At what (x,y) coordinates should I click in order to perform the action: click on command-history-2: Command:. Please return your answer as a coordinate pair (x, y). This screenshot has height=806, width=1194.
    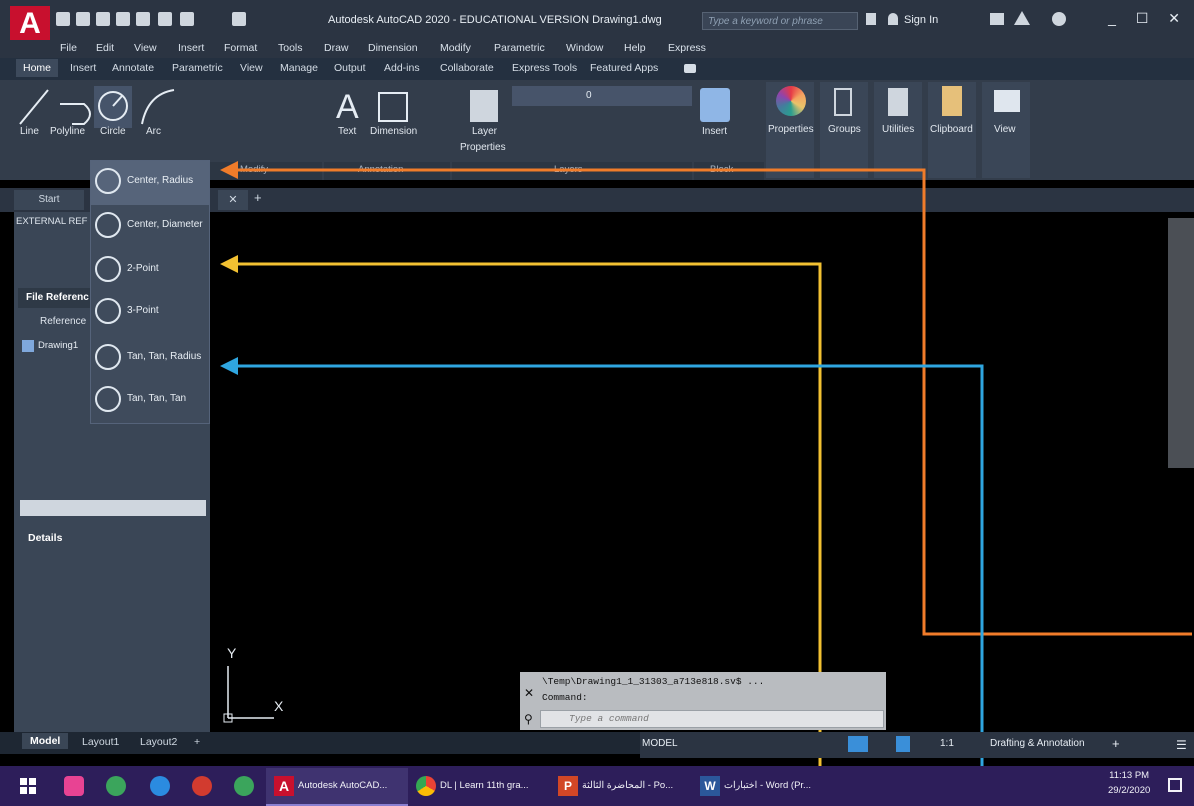
    Looking at the image, I should click on (565, 697).